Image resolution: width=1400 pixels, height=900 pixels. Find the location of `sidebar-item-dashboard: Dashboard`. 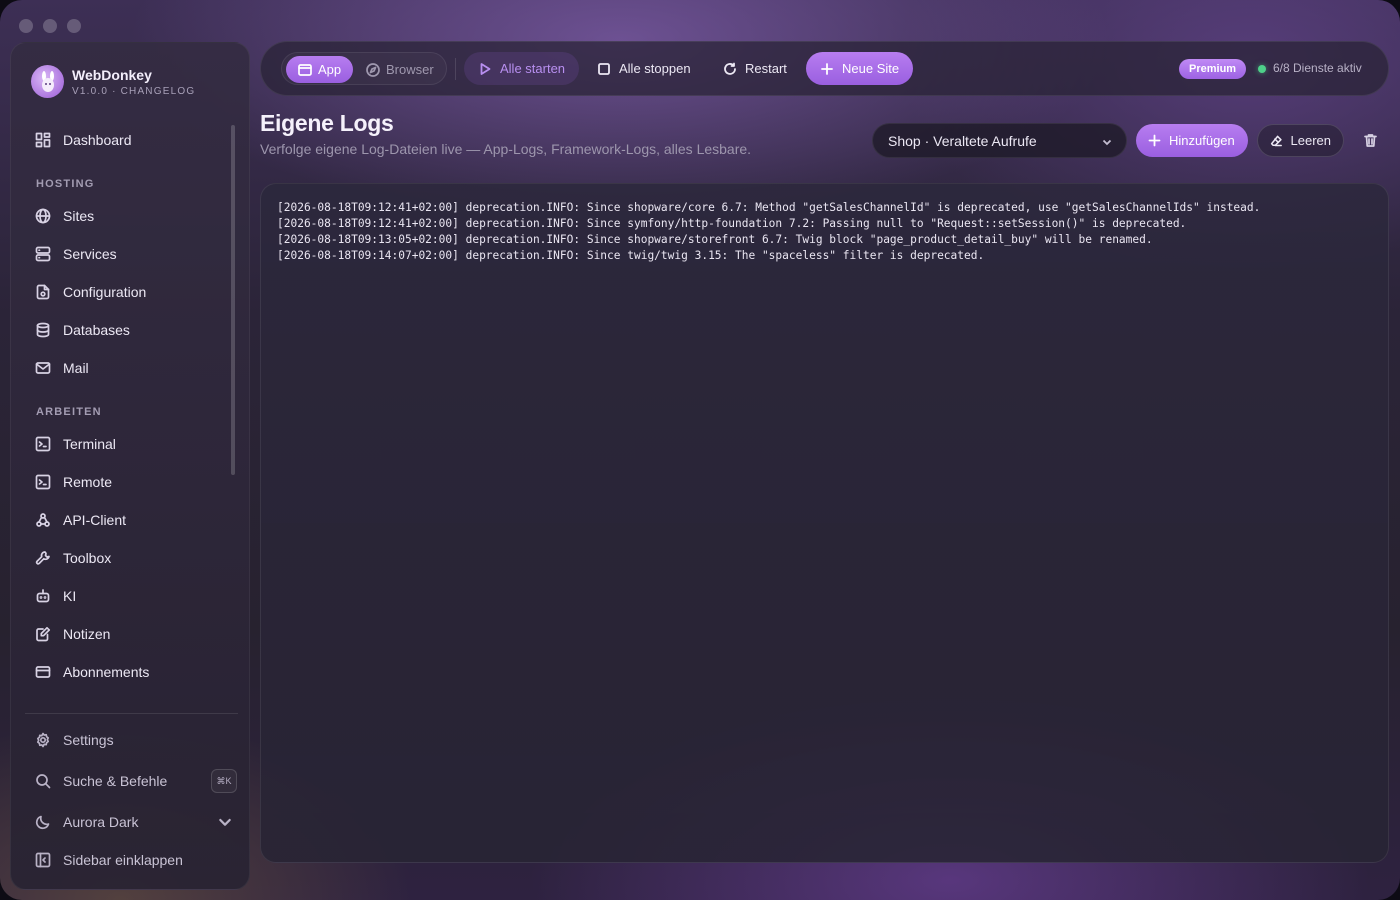

sidebar-item-dashboard: Dashboard is located at coordinates (125, 140).